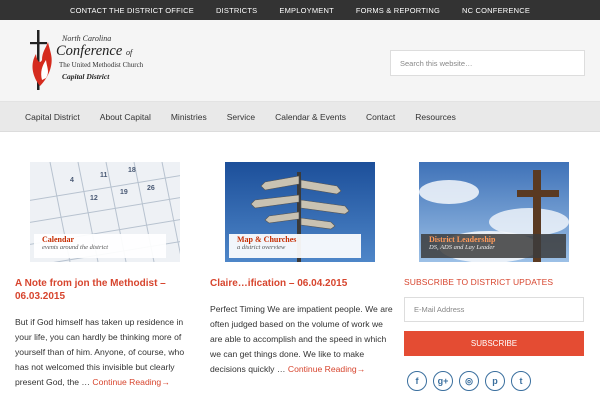 Image resolution: width=600 pixels, height=400 pixels. What do you see at coordinates (41, 60) in the screenshot?
I see `cross-flame-icon` at bounding box center [41, 60].